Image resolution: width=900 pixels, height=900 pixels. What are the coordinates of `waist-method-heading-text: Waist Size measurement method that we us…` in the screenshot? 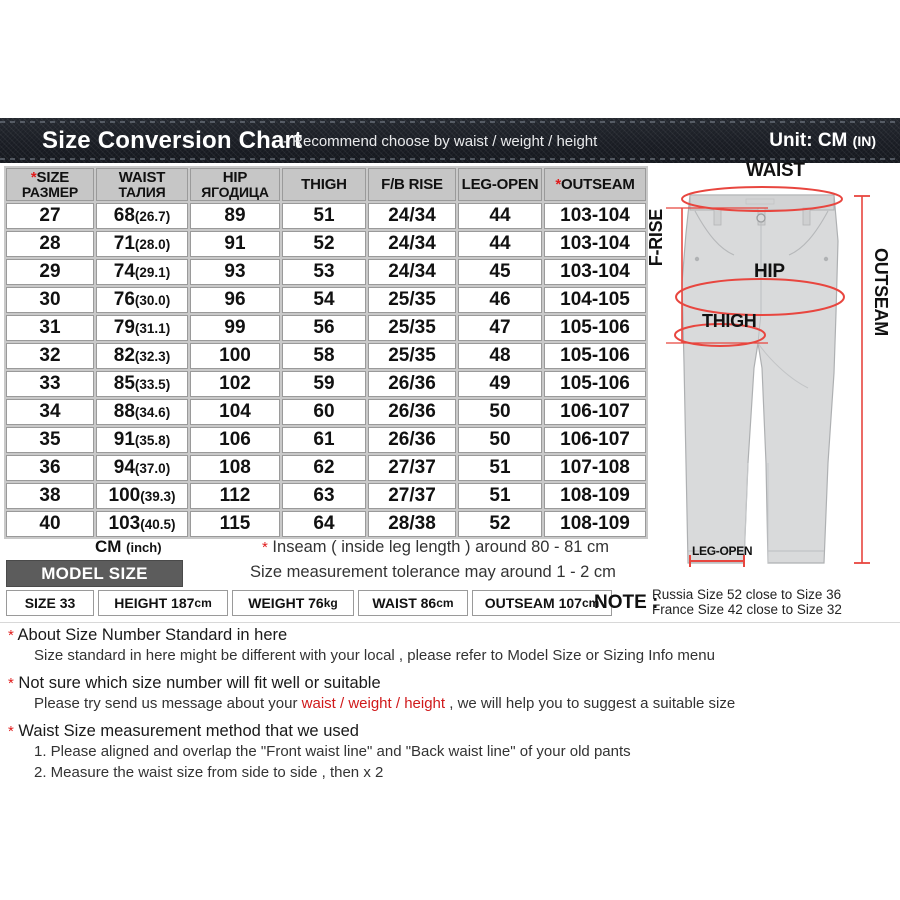 It's located at (186, 731).